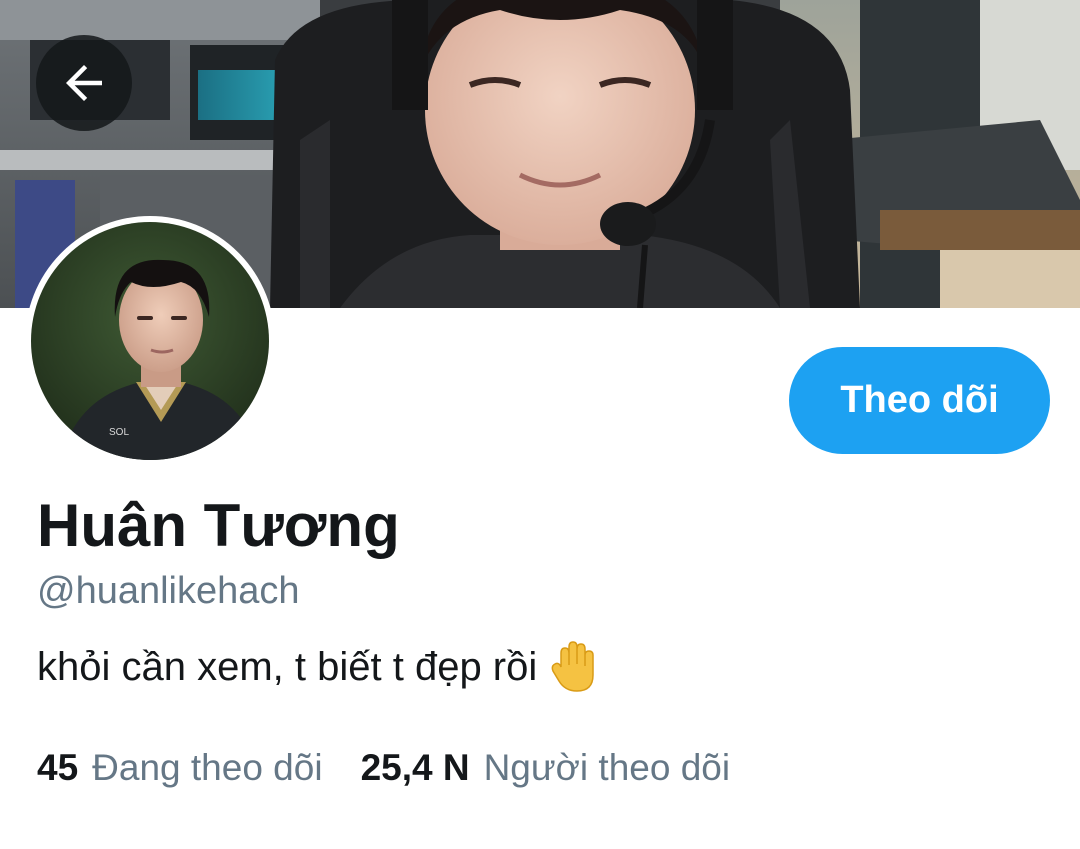 This screenshot has height=849, width=1080. What do you see at coordinates (415, 767) in the screenshot?
I see `followers-count: 25,4 N` at bounding box center [415, 767].